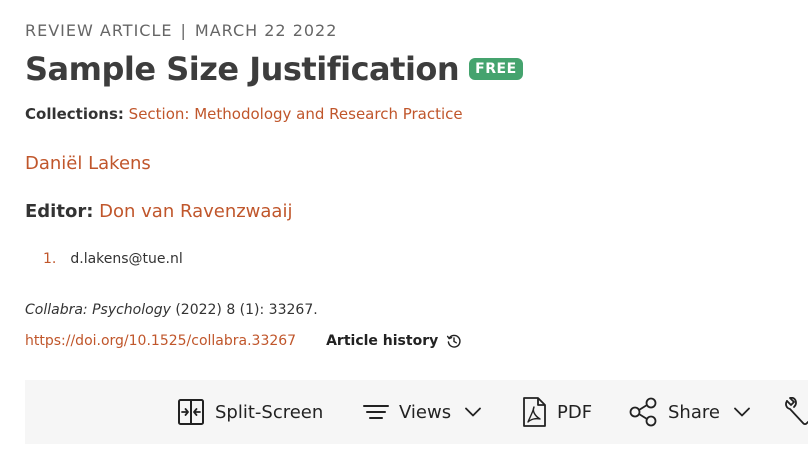 The width and height of the screenshot is (808, 455). I want to click on citation-details: (2022) 8 (1): 33267., so click(244, 310).